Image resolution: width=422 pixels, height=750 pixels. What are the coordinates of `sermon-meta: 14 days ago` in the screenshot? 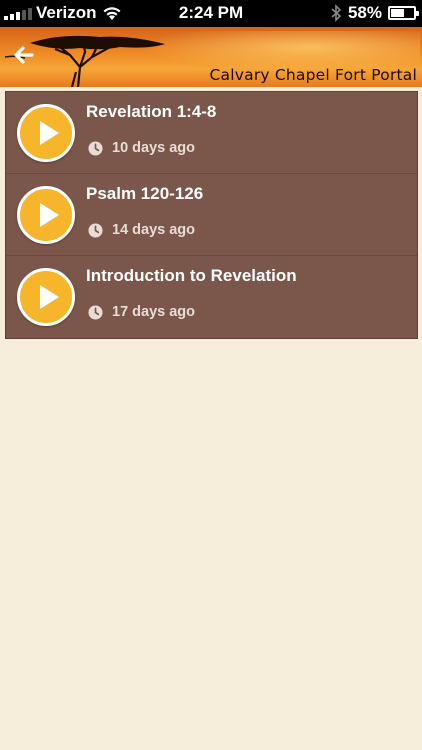 It's located at (141, 230).